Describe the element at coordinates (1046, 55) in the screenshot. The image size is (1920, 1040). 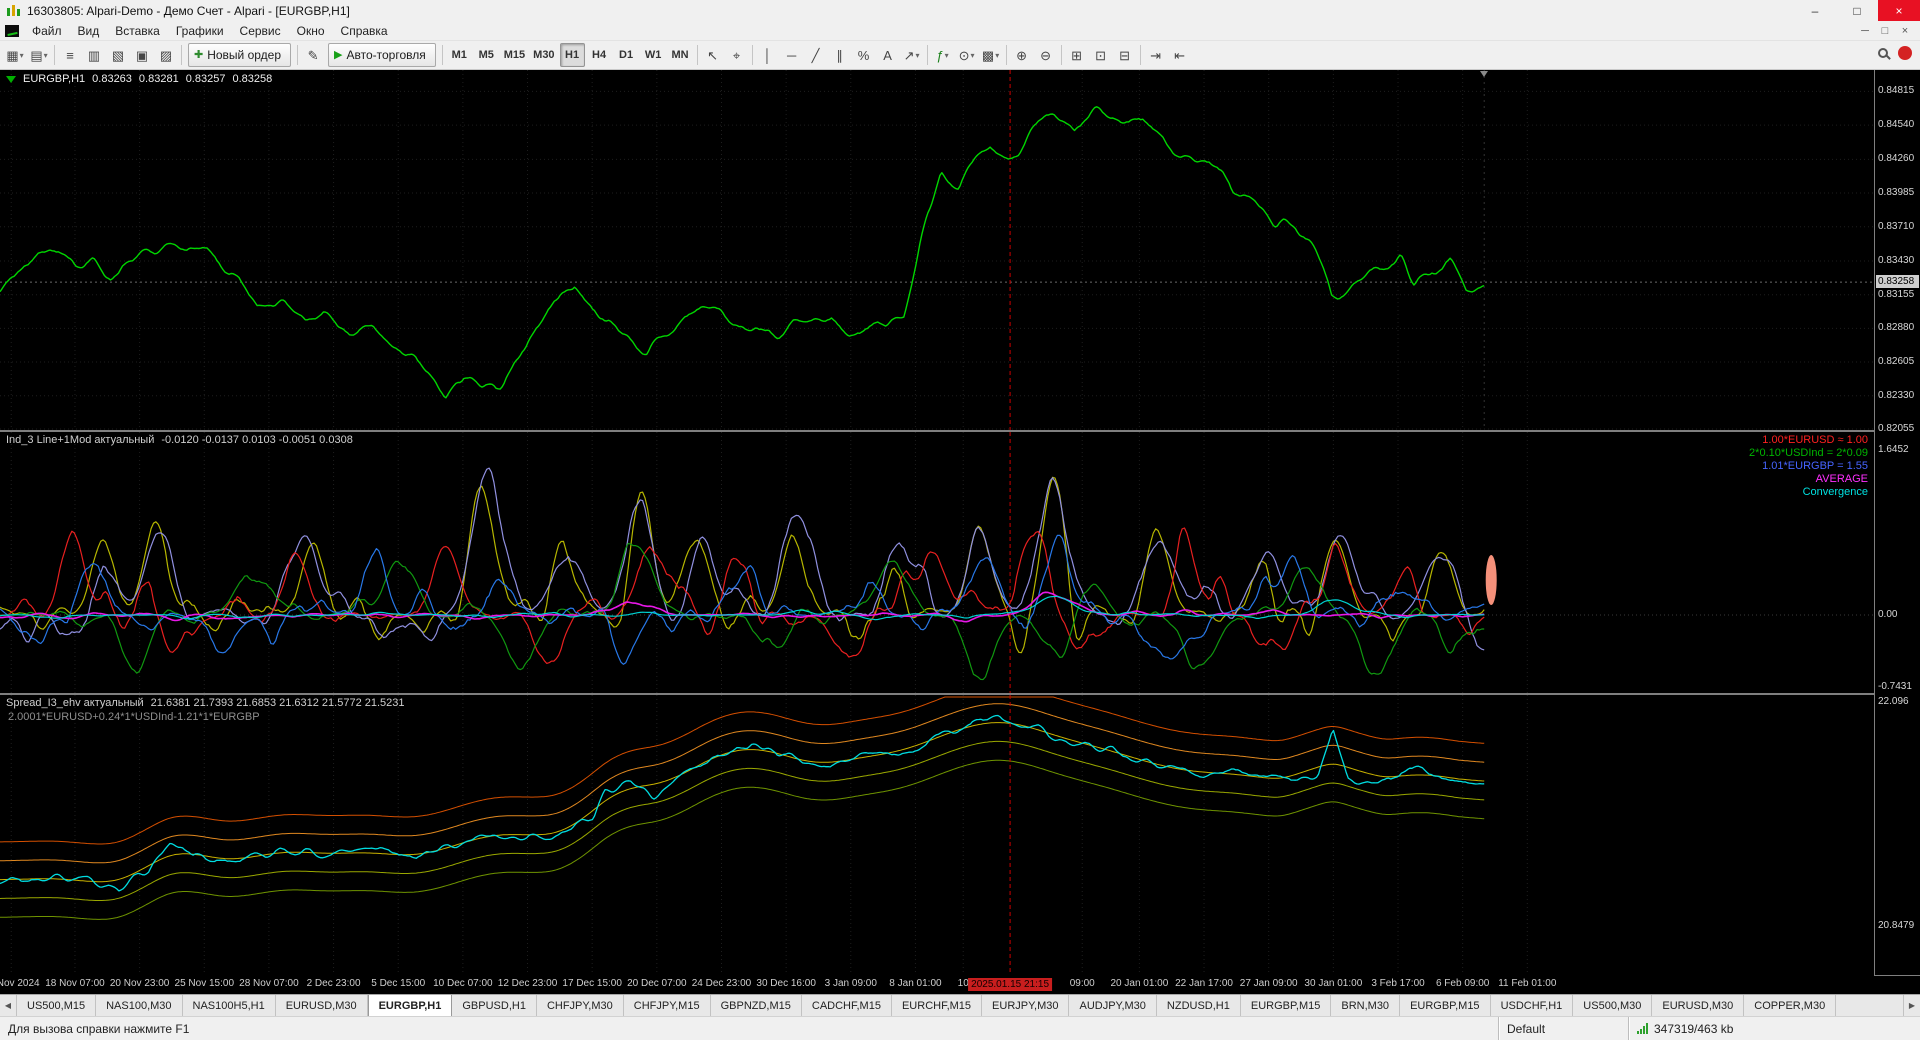
I see `zoom-out-button: ⊖` at that location.